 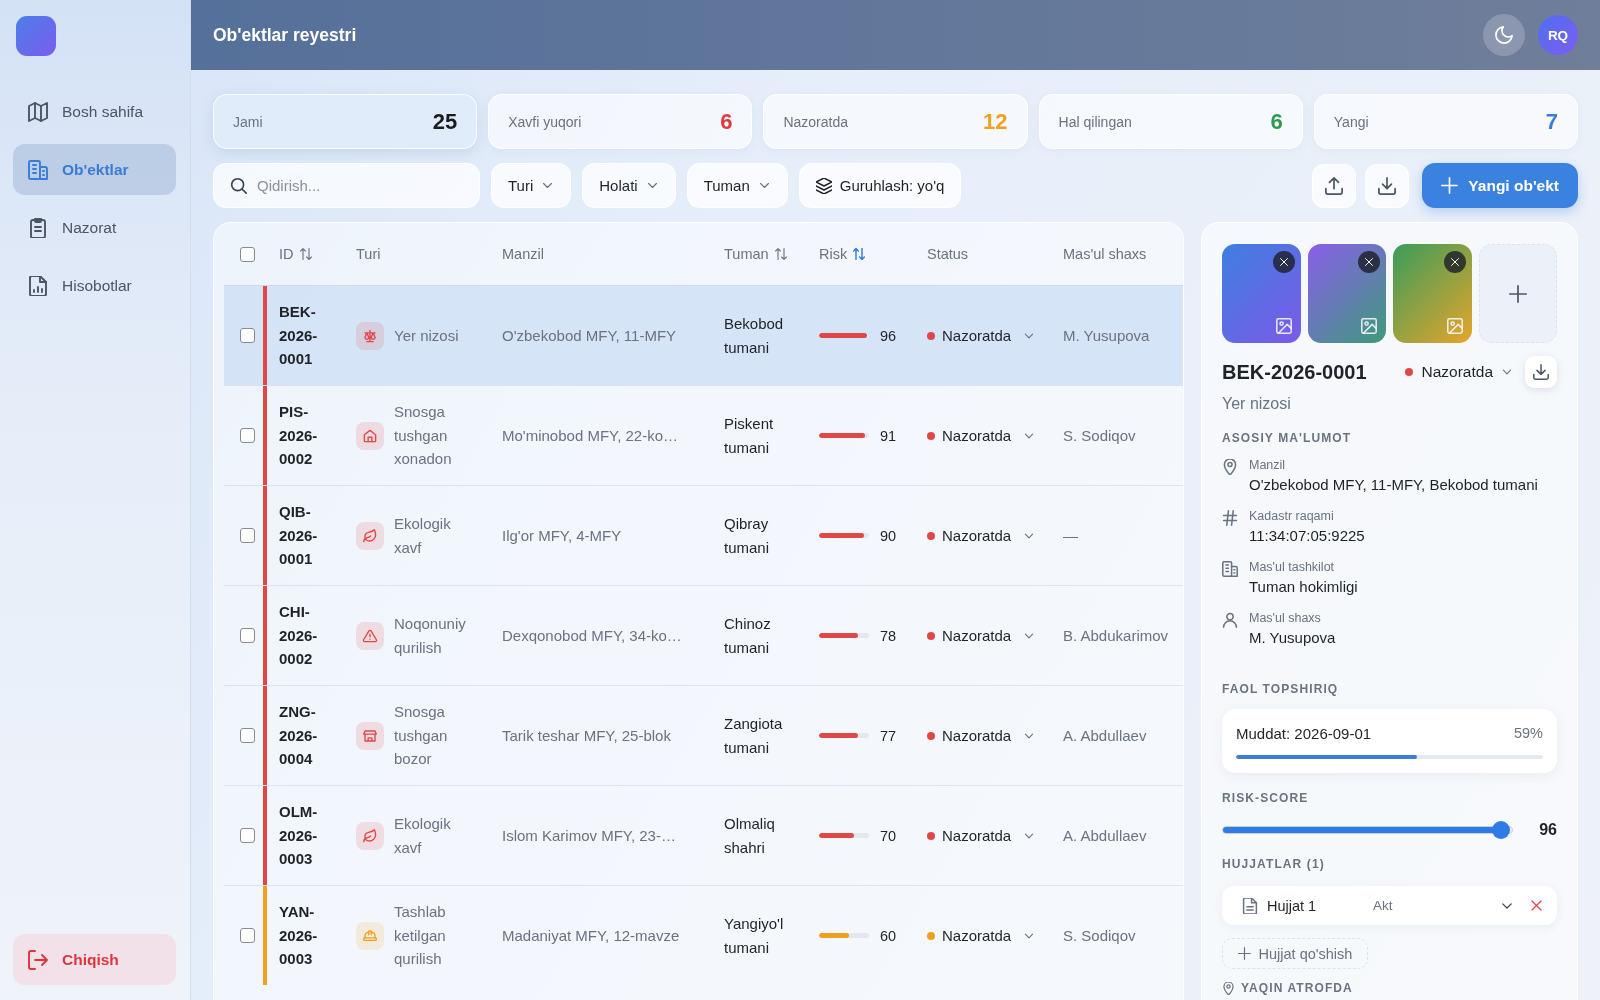 What do you see at coordinates (703, 635) in the screenshot?
I see `table-row: CHI-2026-0002 Noqonuniy qurilish Dexqonobod MFY, 34-ko… Chinoz tumani 78 Nazoratda B. Abdukarimov` at bounding box center [703, 635].